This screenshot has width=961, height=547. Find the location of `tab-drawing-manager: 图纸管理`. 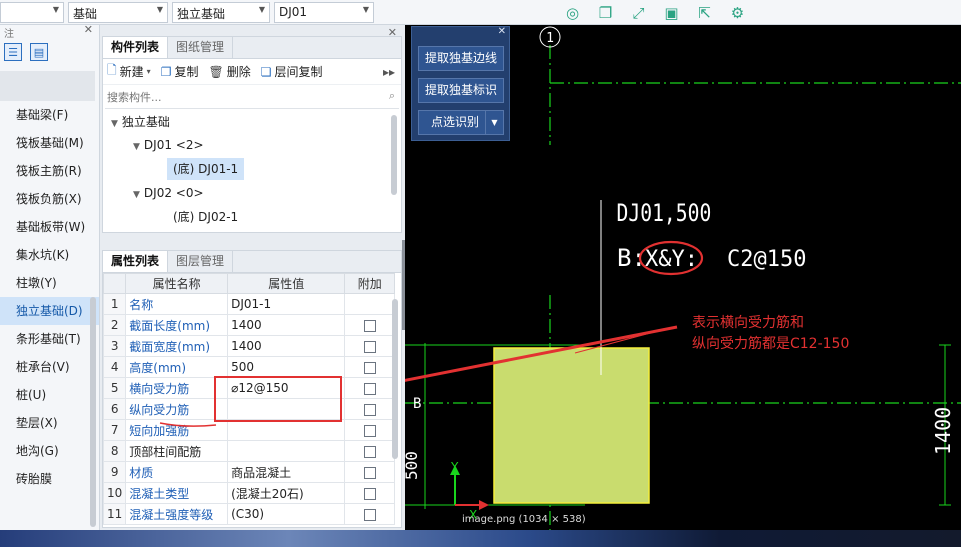

tab-drawing-manager: 图纸管理 is located at coordinates (201, 47).